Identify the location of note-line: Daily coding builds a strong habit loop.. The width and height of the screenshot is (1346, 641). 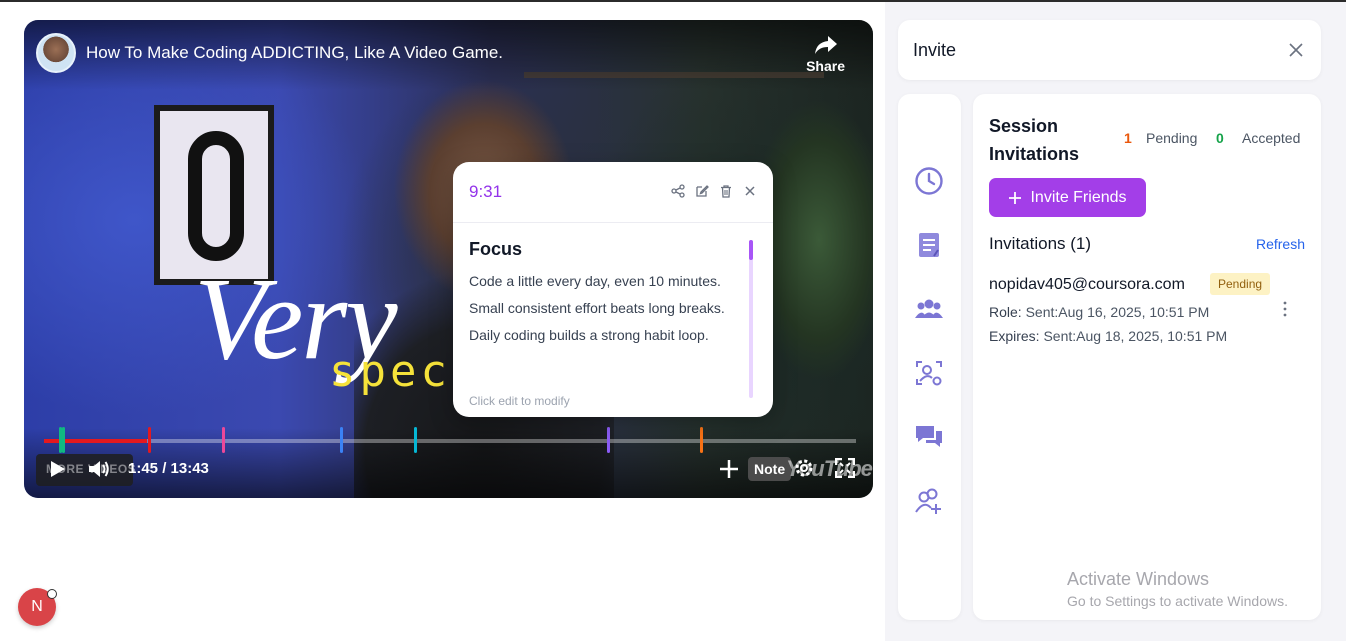
(589, 335).